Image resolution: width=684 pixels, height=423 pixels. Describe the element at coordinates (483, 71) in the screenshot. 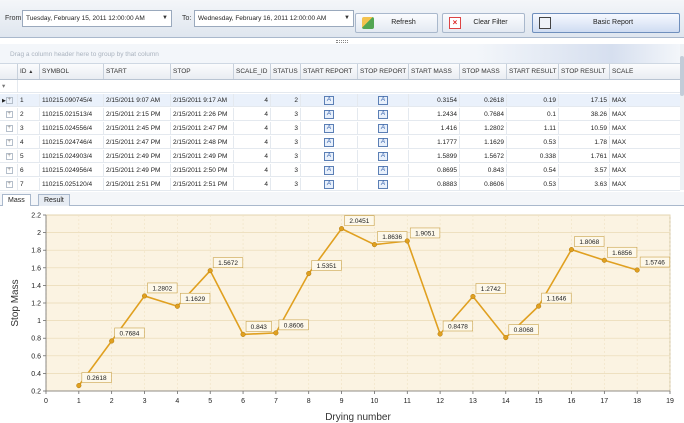

I see `column-header-stop-mass: STOP MASS` at that location.